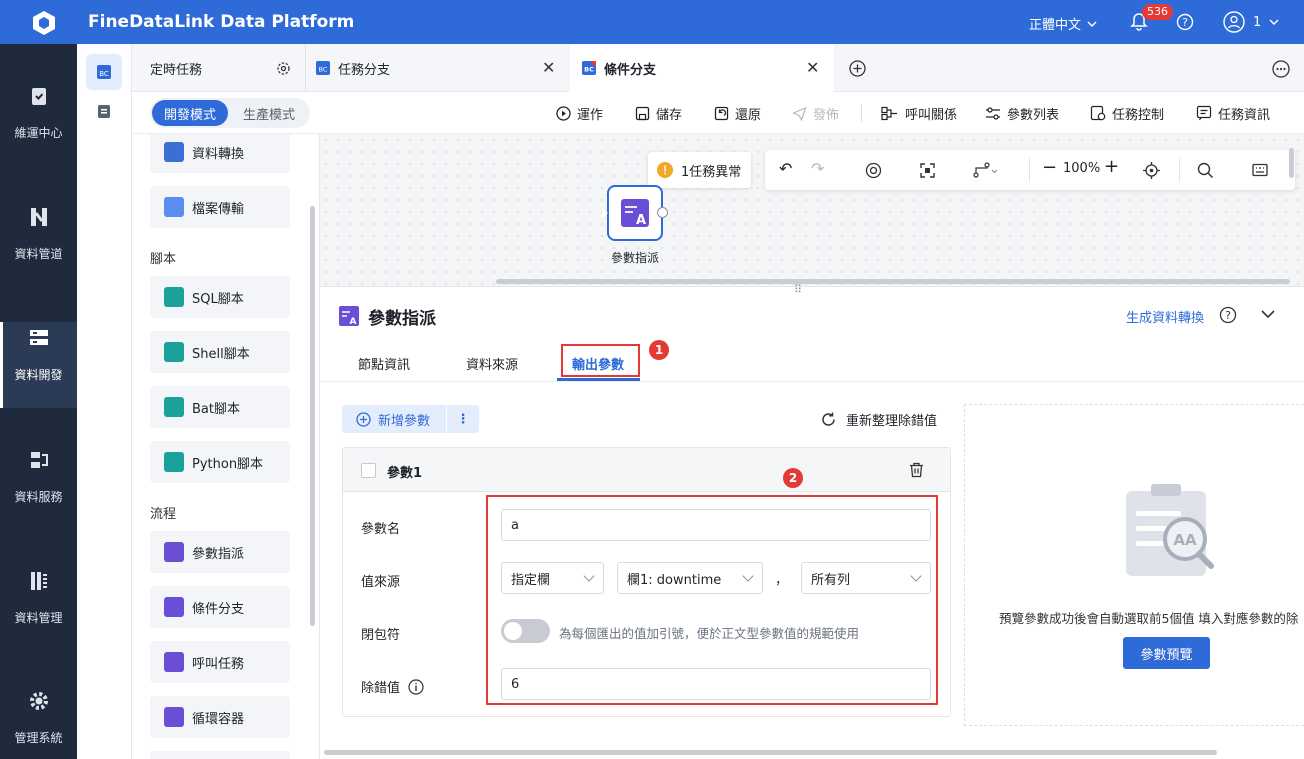 This screenshot has height=759, width=1304. What do you see at coordinates (662, 212) in the screenshot?
I see `node-output-port` at bounding box center [662, 212].